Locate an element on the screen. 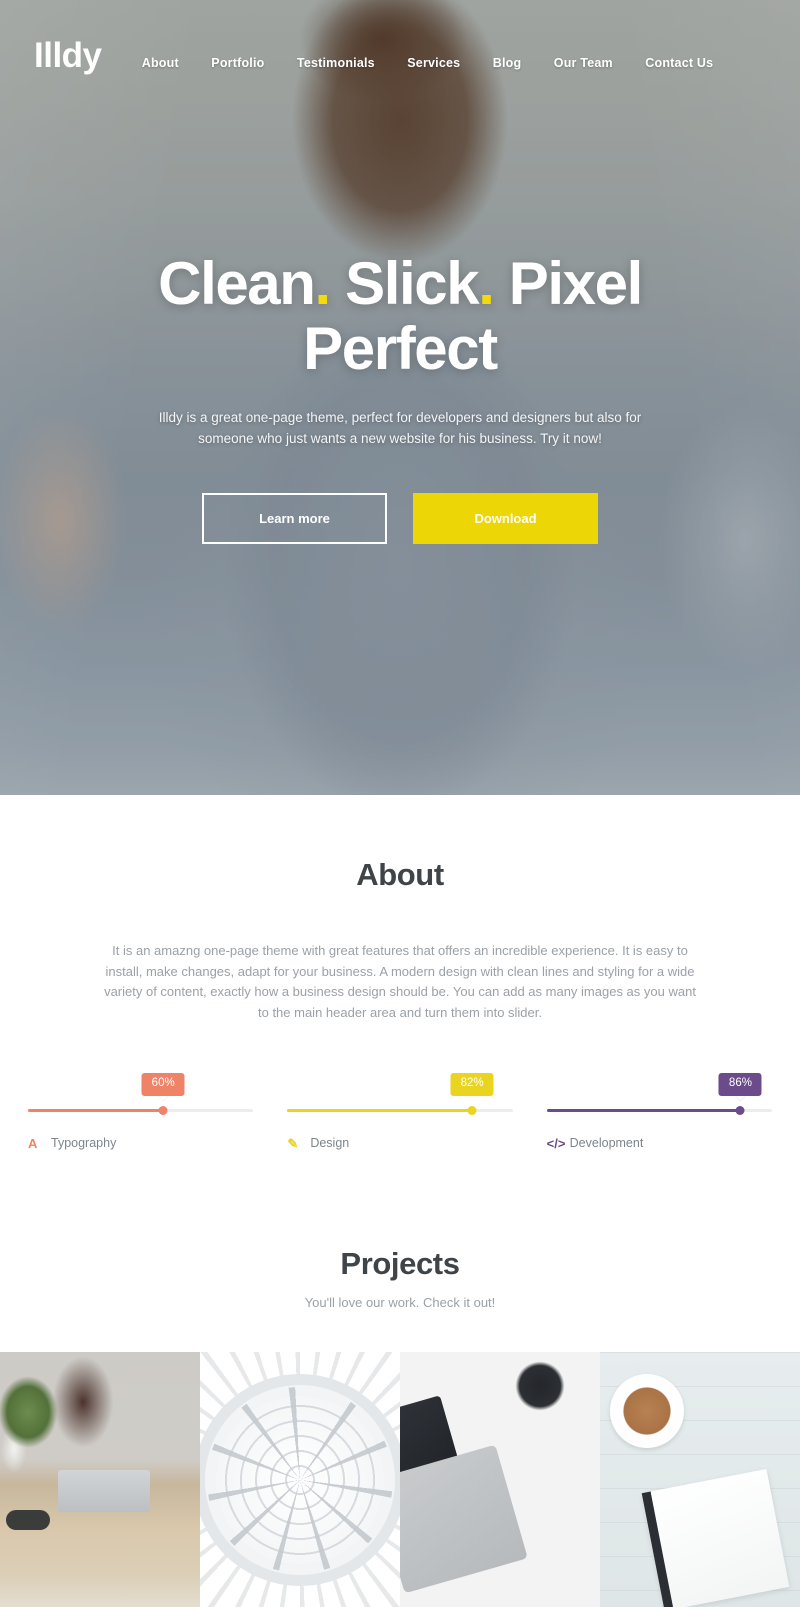 The height and width of the screenshot is (1607, 800). nav-item-testimonials: Testimonials is located at coordinates (336, 63).